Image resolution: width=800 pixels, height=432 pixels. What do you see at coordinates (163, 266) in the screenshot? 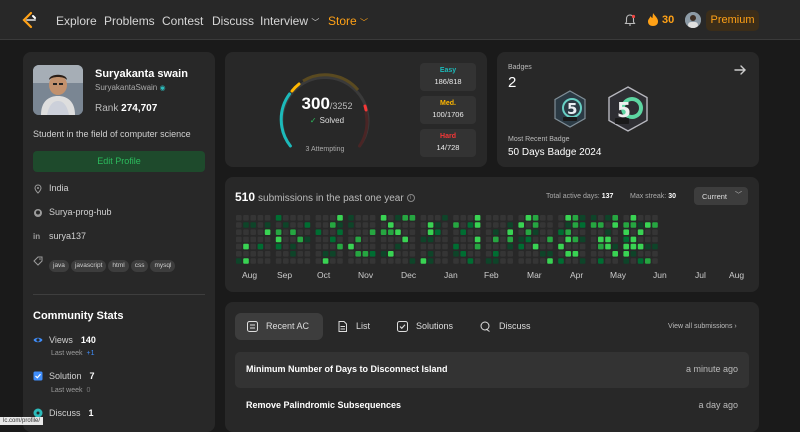
I see `skill-tag: mysql` at bounding box center [163, 266].